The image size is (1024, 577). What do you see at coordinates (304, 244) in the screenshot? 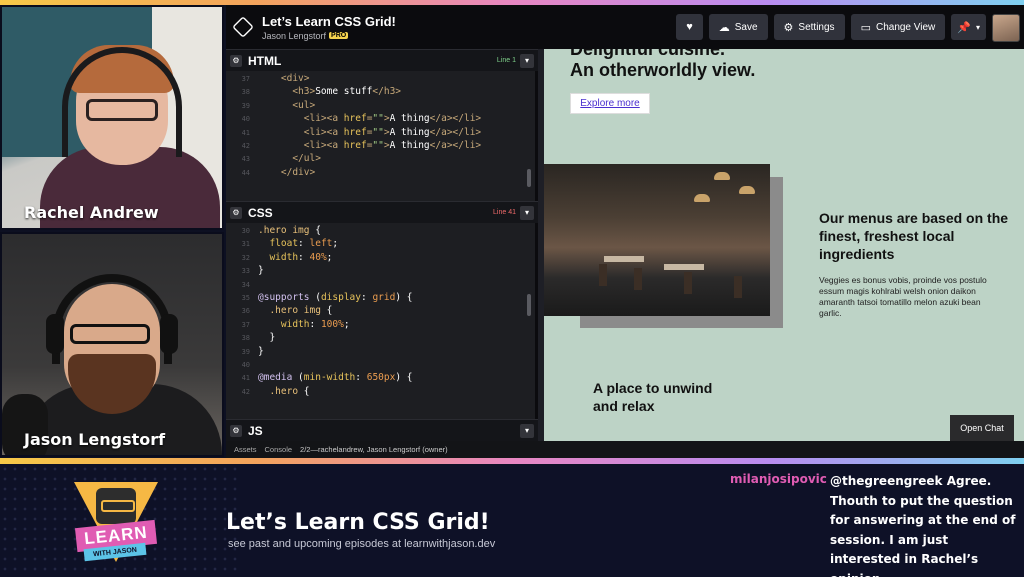
I see `code-token: :` at bounding box center [304, 244].